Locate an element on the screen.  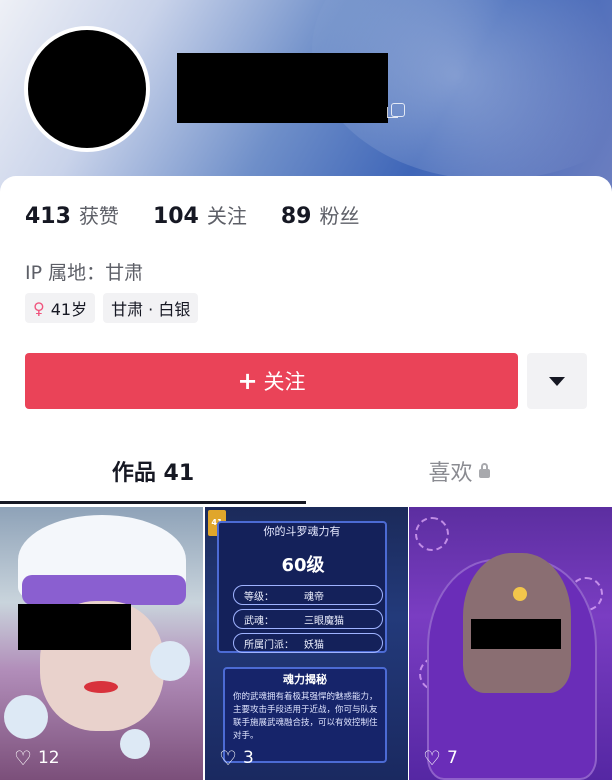
video-thumbnail: ♡ 12 is located at coordinates (101, 643).